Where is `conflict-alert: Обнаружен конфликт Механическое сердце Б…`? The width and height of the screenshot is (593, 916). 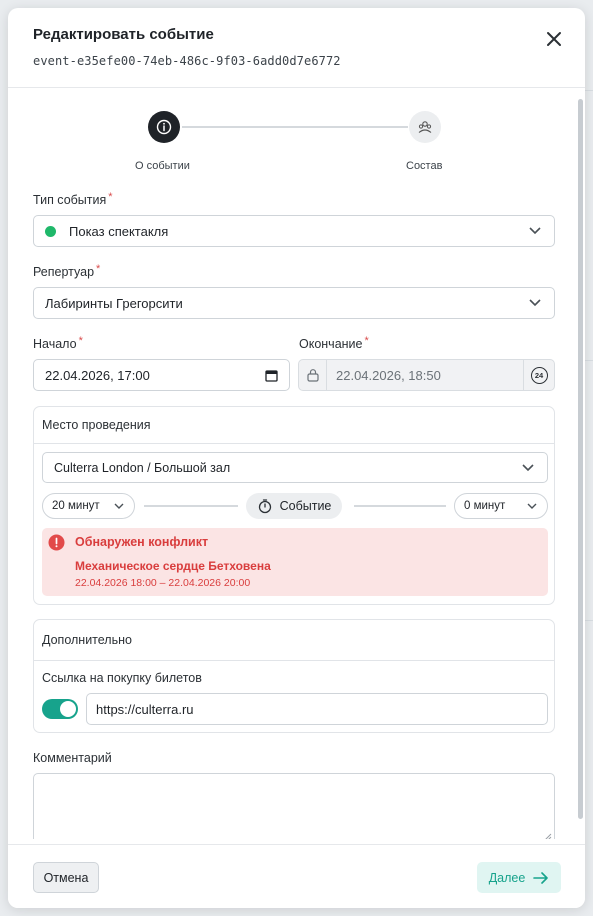 conflict-alert: Обнаружен конфликт Механическое сердце Б… is located at coordinates (295, 562).